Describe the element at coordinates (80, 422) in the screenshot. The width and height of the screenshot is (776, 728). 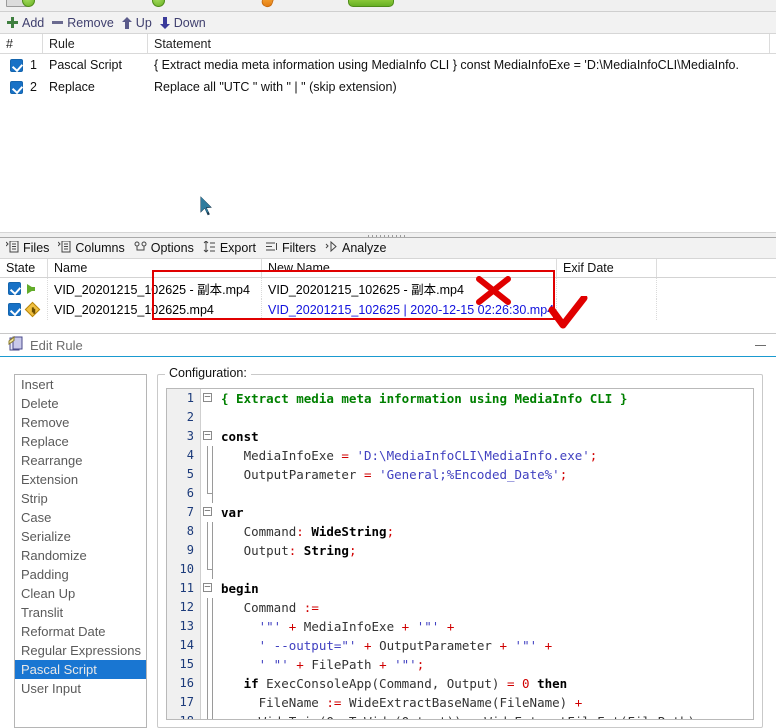
I see `rule-type-remove: Remove` at that location.